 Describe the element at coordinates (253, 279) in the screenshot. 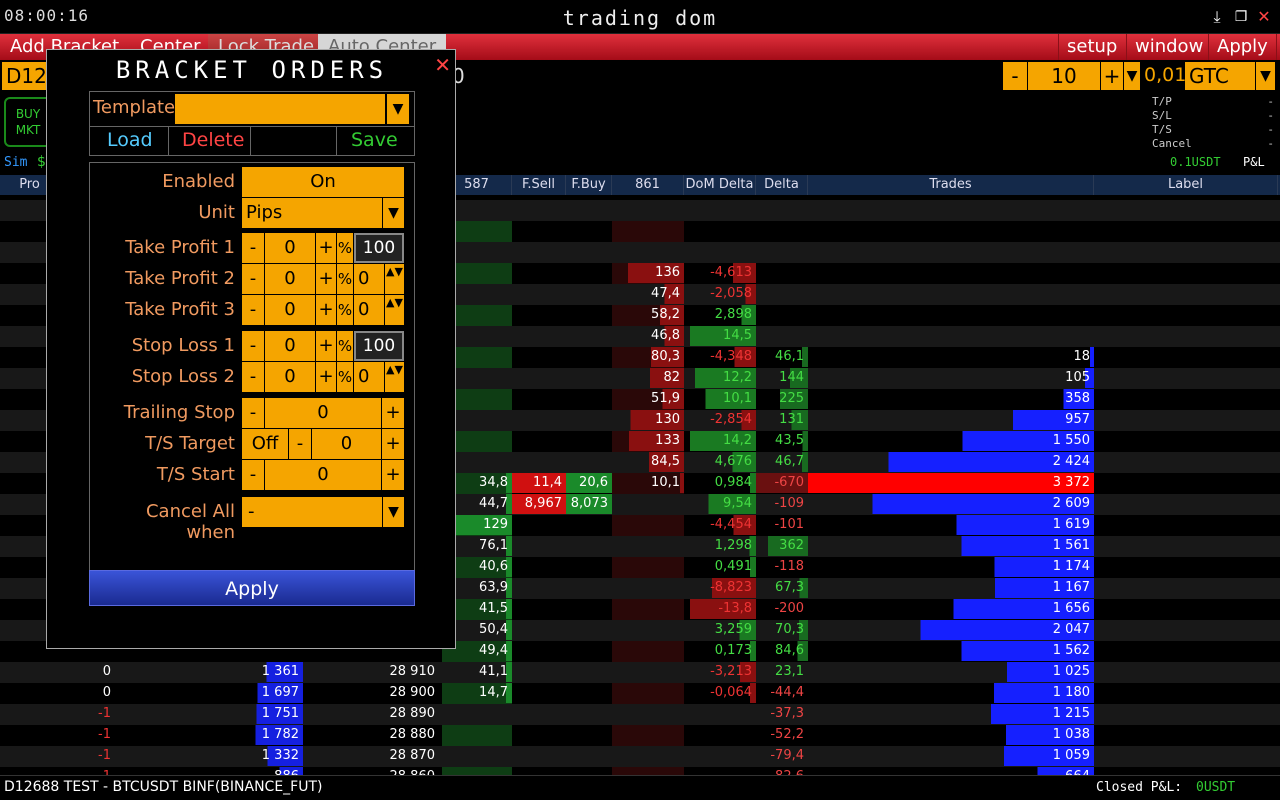

I see `tp2-minus: -` at that location.